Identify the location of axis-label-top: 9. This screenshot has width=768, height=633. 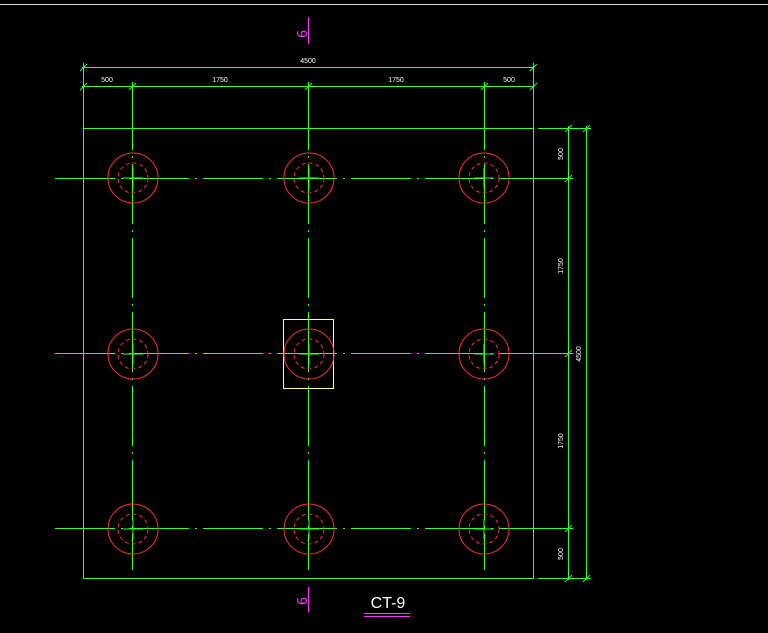
(300, 34).